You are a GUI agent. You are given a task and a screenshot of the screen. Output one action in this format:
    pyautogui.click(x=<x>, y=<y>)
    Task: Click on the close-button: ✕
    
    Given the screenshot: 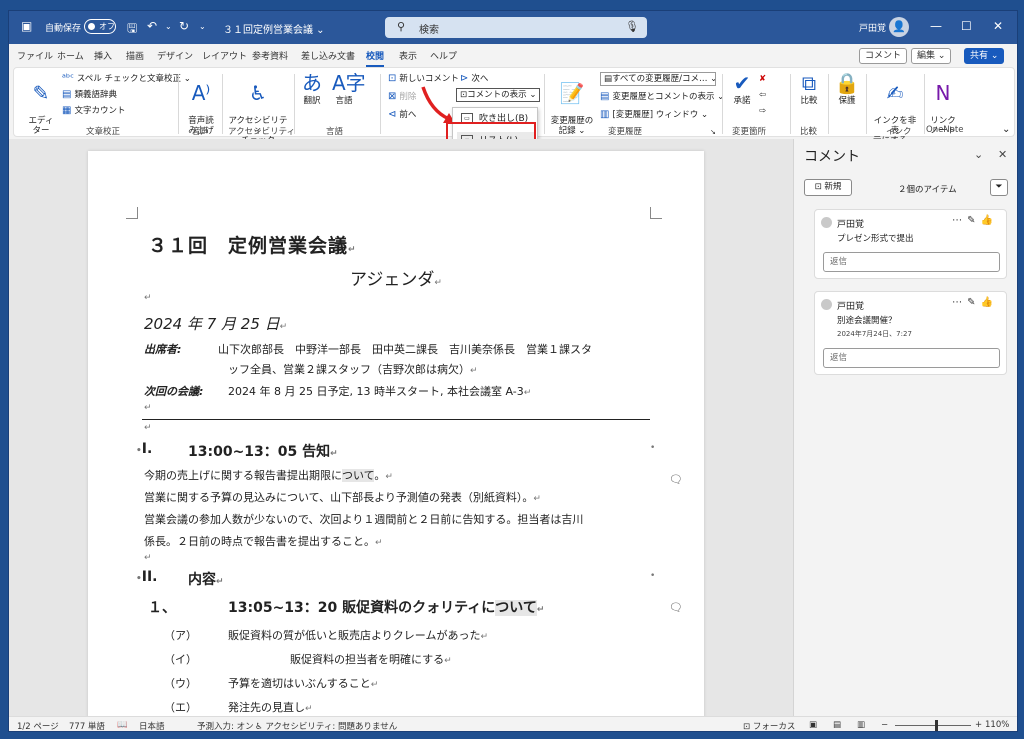 What is the action you would take?
    pyautogui.click(x=998, y=26)
    